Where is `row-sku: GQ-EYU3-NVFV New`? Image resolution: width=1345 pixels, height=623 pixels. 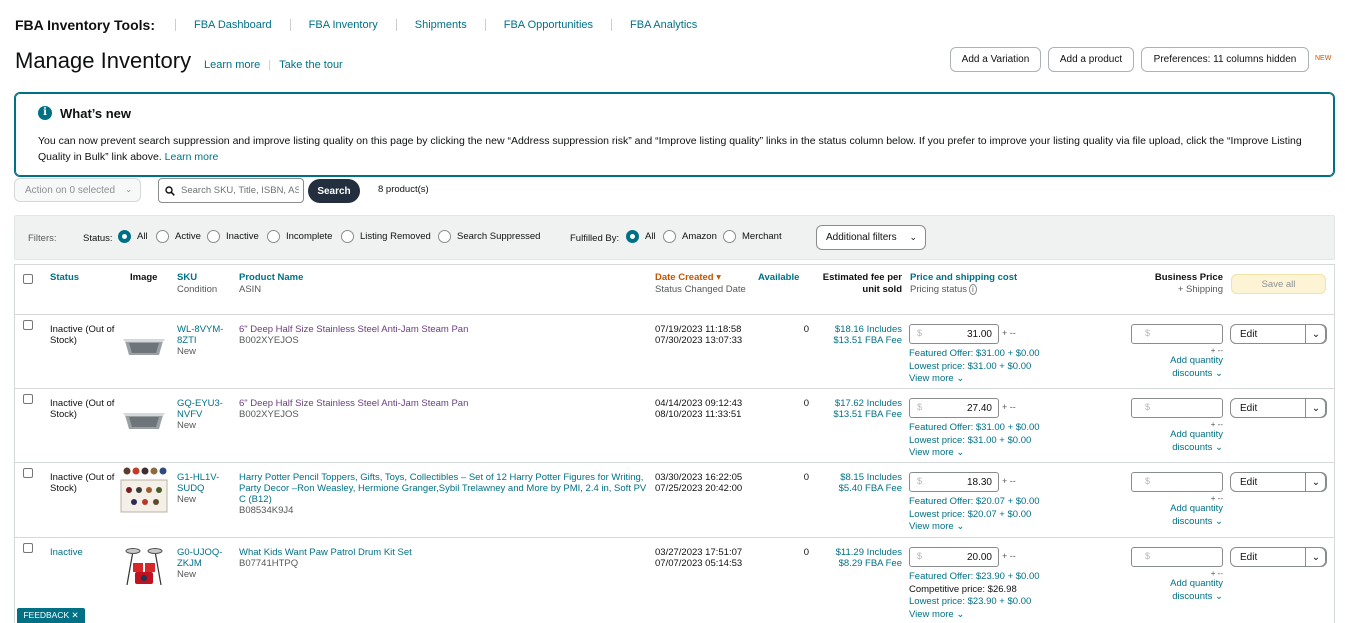 row-sku: GQ-EYU3-NVFV New is located at coordinates (205, 414).